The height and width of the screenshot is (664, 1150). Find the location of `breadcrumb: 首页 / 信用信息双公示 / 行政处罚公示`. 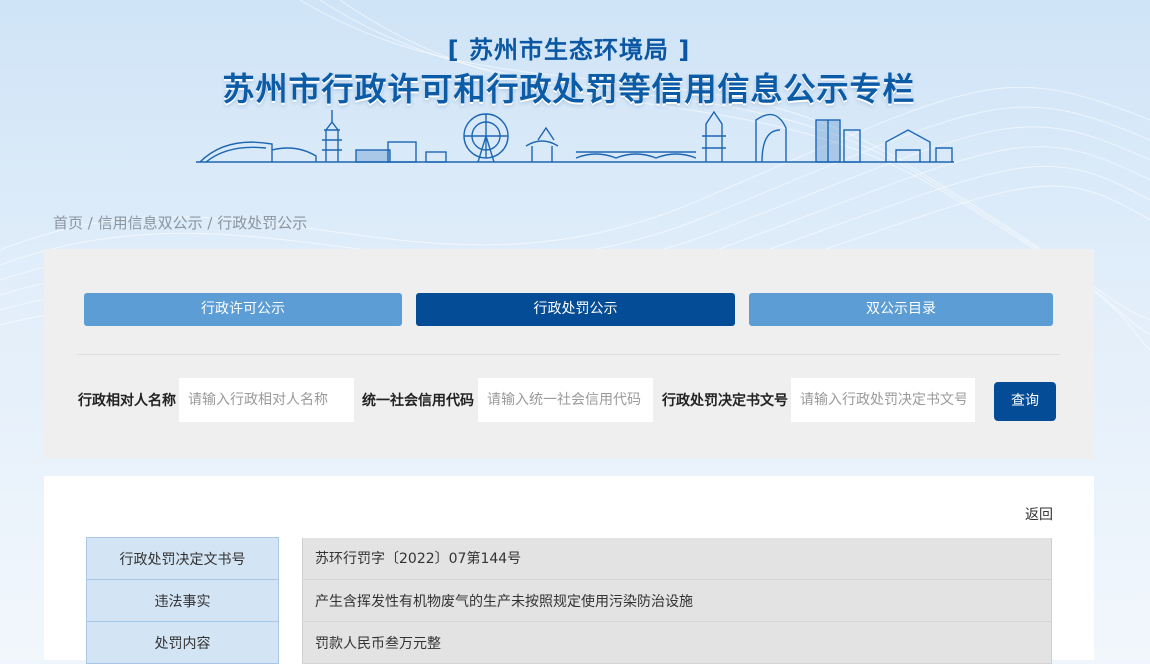

breadcrumb: 首页 / 信用信息双公示 / 行政处罚公示 is located at coordinates (180, 222).